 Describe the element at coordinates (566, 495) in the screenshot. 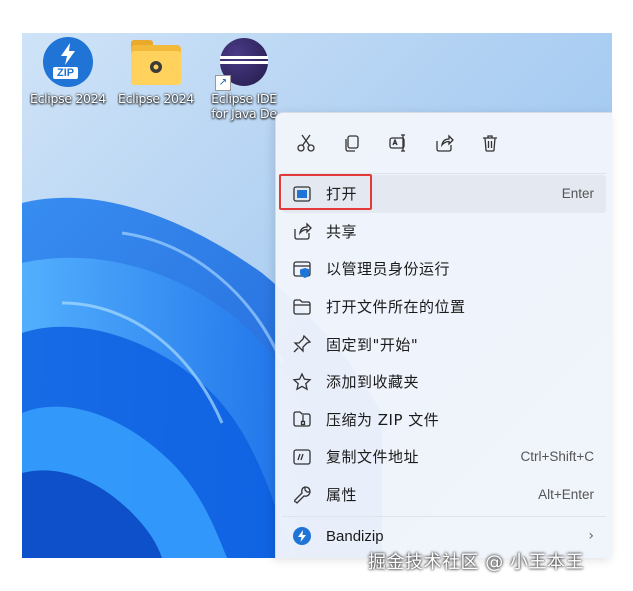

I see `menu-item-shortcut: Alt+Enter` at that location.